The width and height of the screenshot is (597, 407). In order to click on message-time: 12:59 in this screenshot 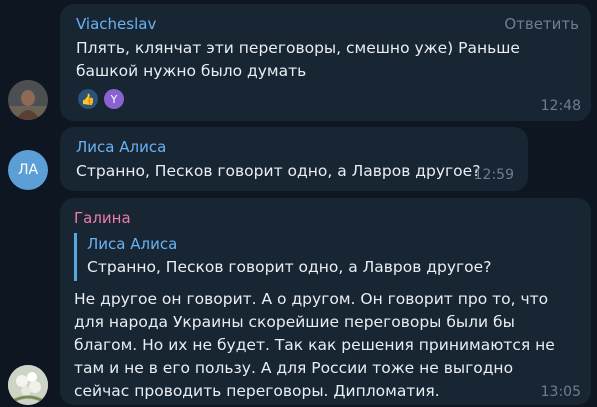, I will do `click(493, 175)`.